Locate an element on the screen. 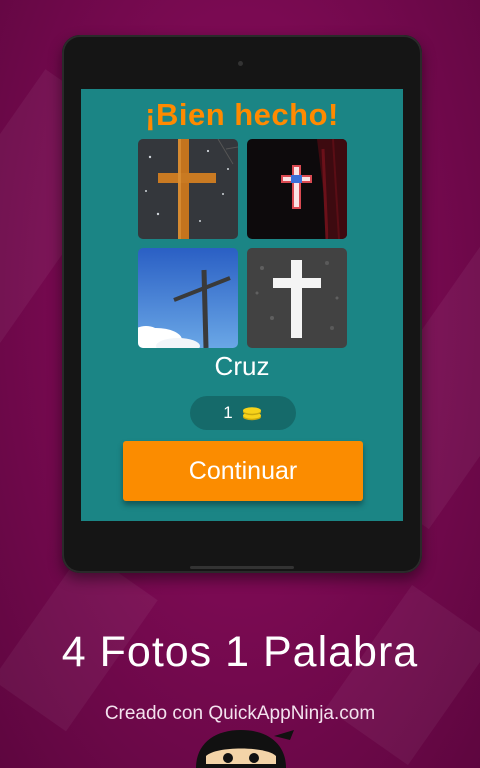 Image resolution: width=480 pixels, height=768 pixels. coins-icon is located at coordinates (251, 414).